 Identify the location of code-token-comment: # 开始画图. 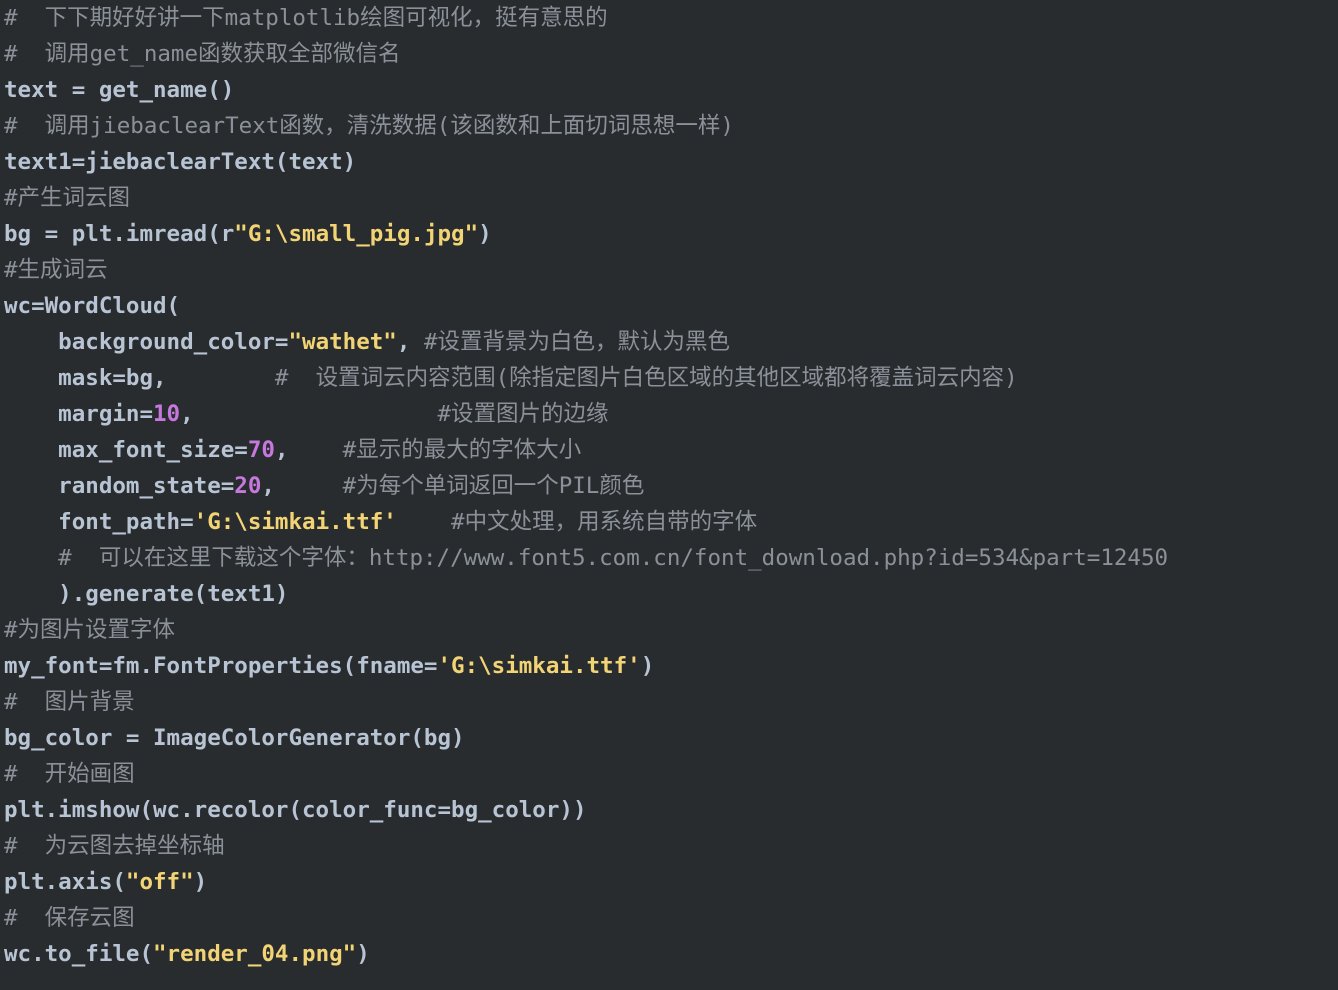
(69, 774).